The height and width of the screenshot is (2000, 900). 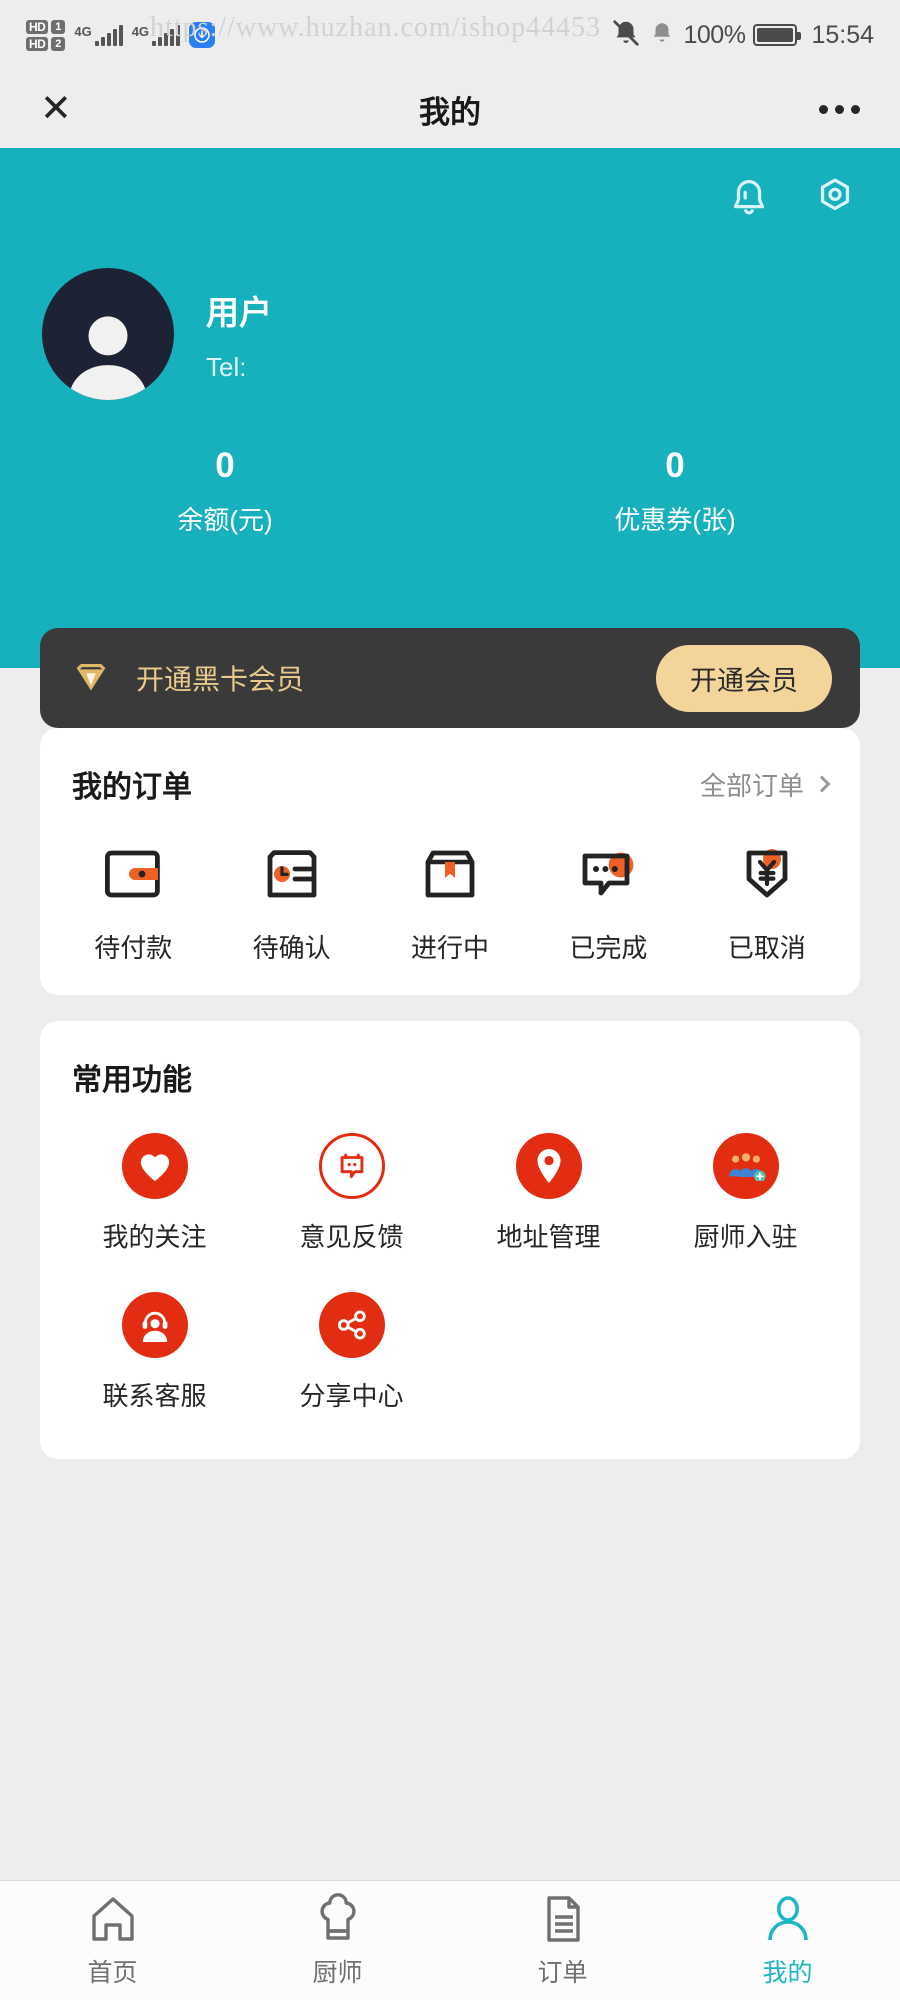 I want to click on hd1-badge: HD, so click(x=37, y=26).